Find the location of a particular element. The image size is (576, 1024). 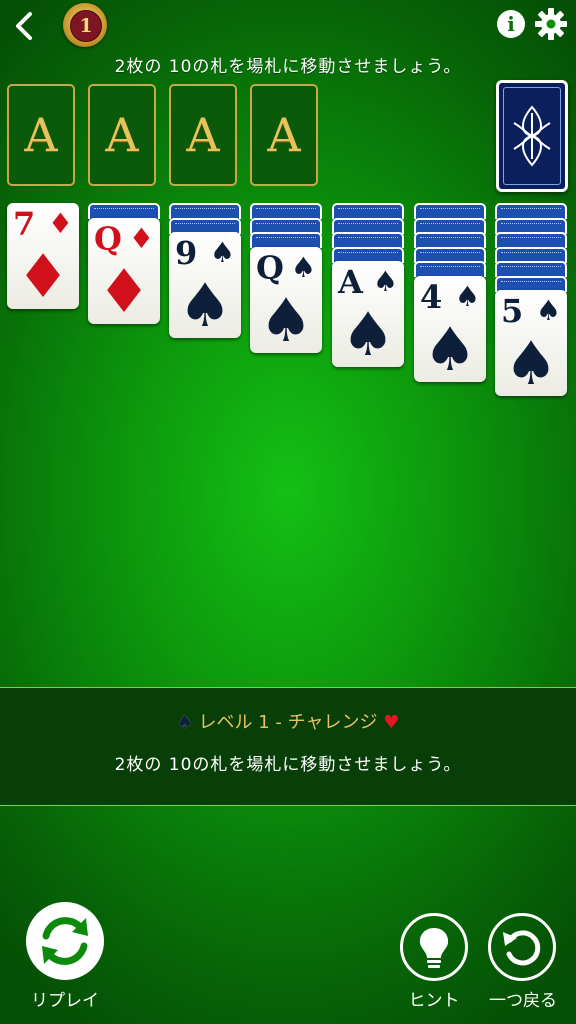

level-title-text: レベル 1 - チャレンジ is located at coordinates (288, 722).